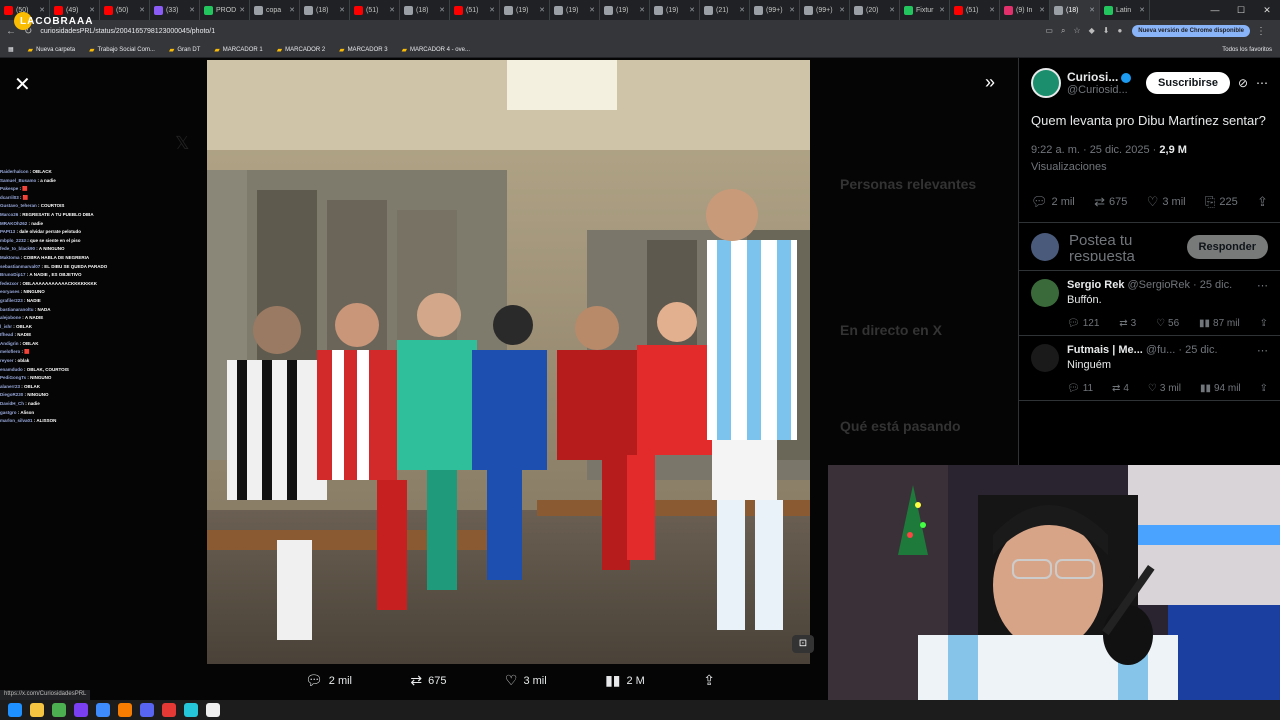  What do you see at coordinates (925, 10) in the screenshot?
I see `browser-tab: Fixtur ✕` at bounding box center [925, 10].